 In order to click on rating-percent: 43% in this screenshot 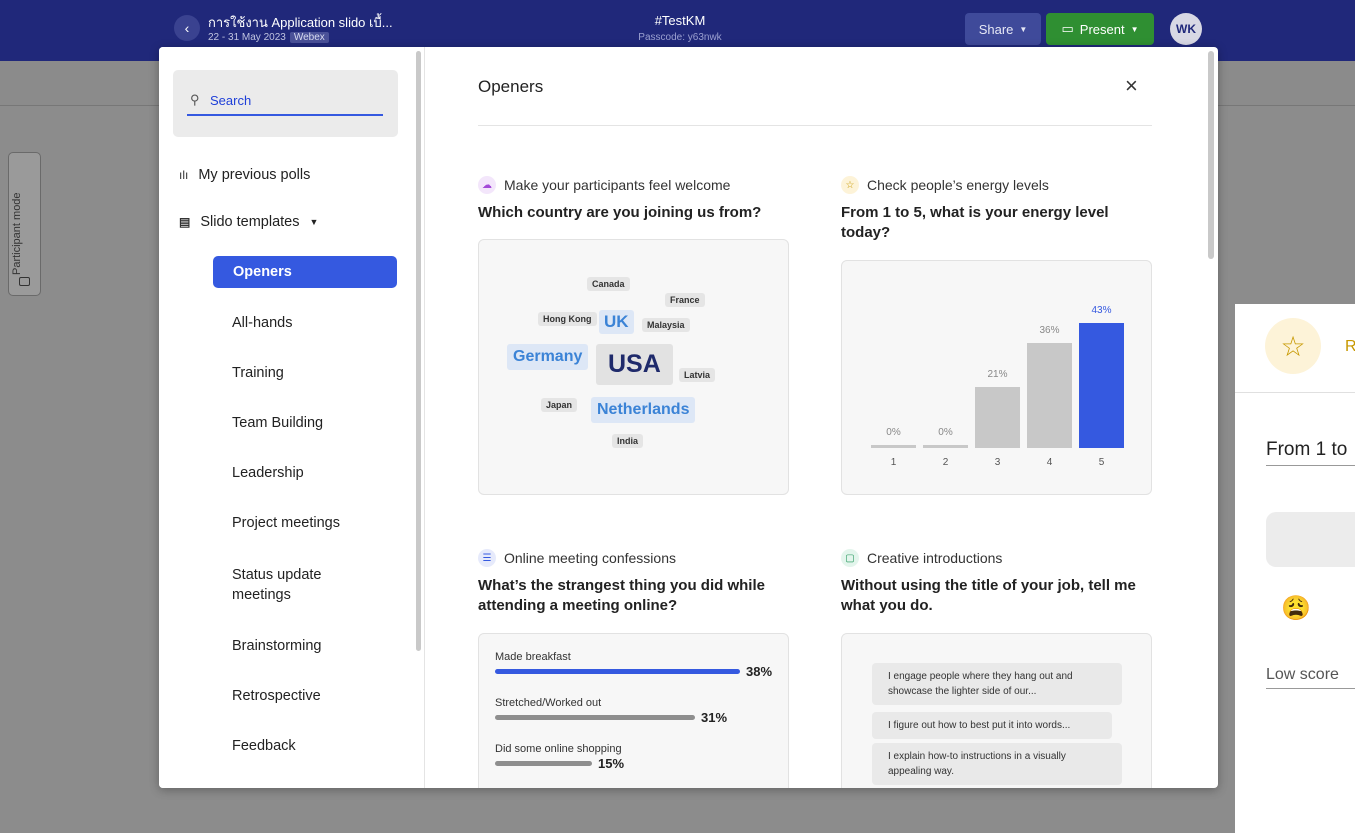, I will do `click(1101, 310)`.